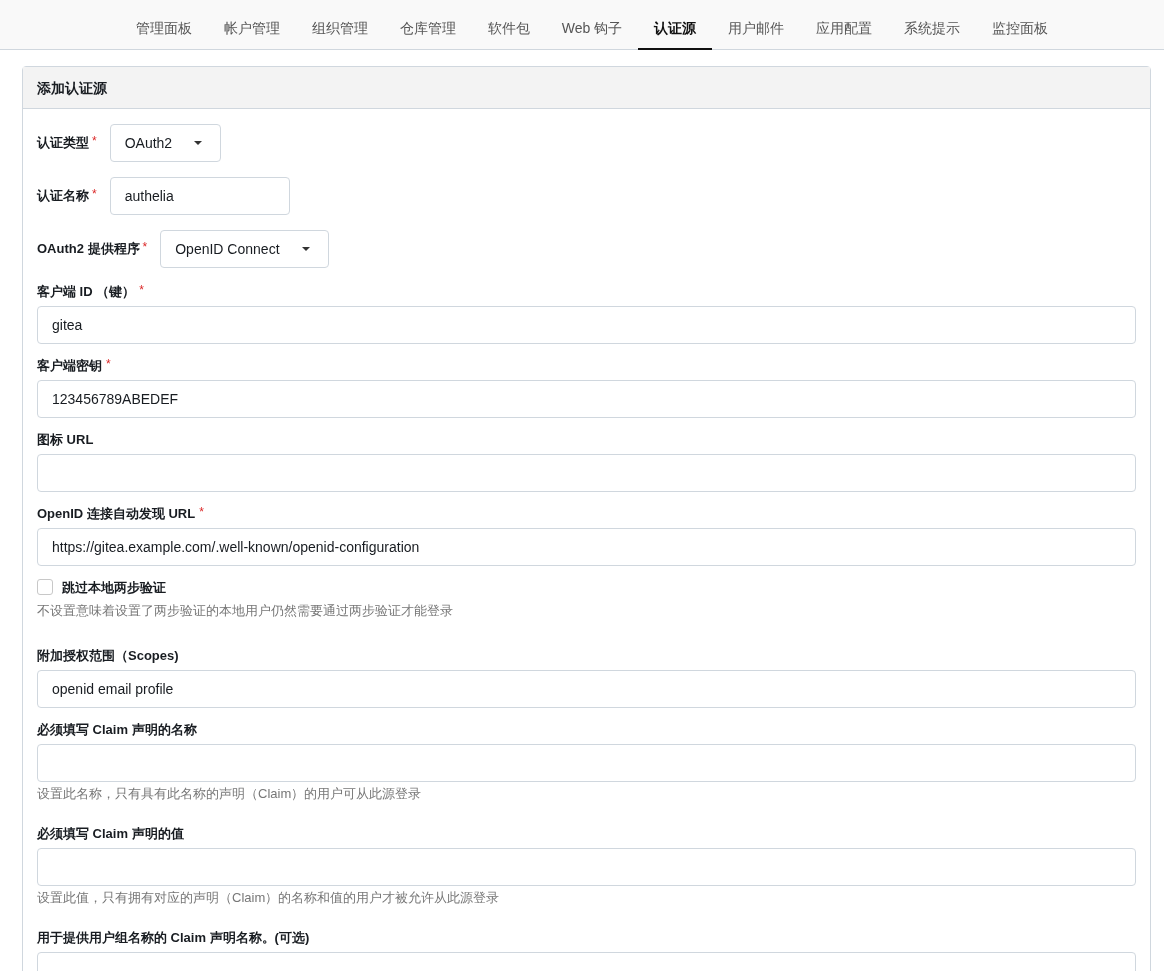 The height and width of the screenshot is (971, 1164). I want to click on nav-tab: 系统提示, so click(932, 25).